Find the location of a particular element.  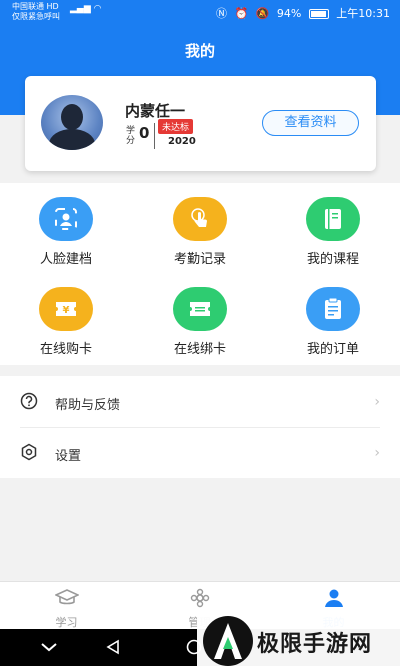

feature-my-courses: 我的课程 is located at coordinates (333, 232).